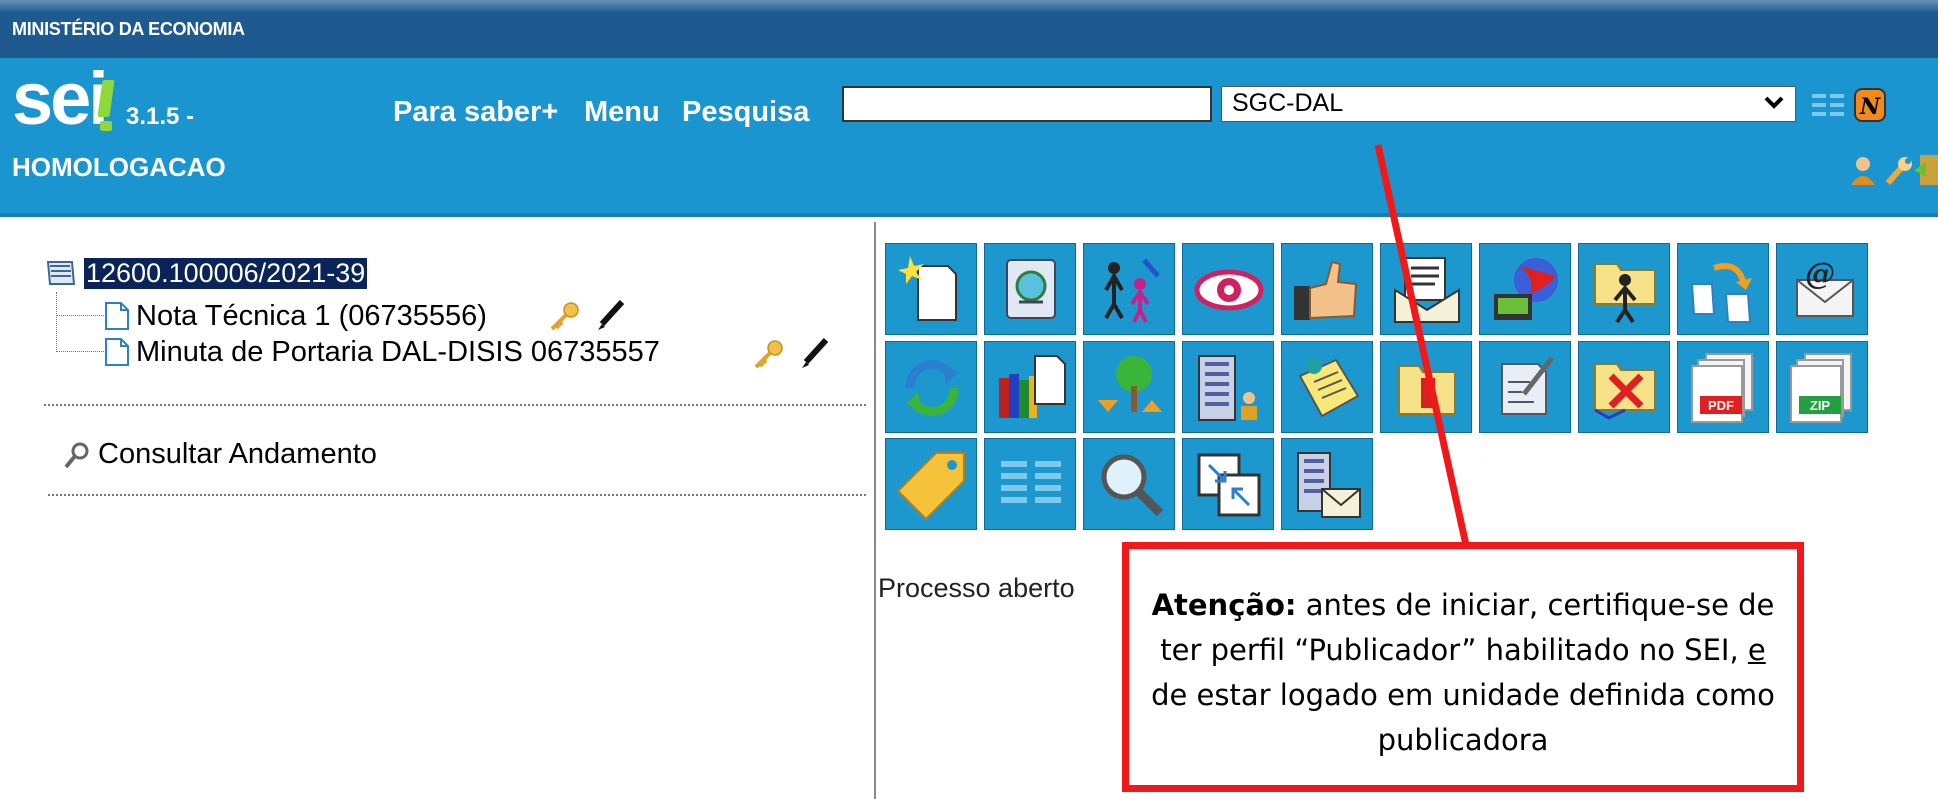 Image resolution: width=1938 pixels, height=799 pixels. I want to click on svg-text: PDF, so click(1721, 405).